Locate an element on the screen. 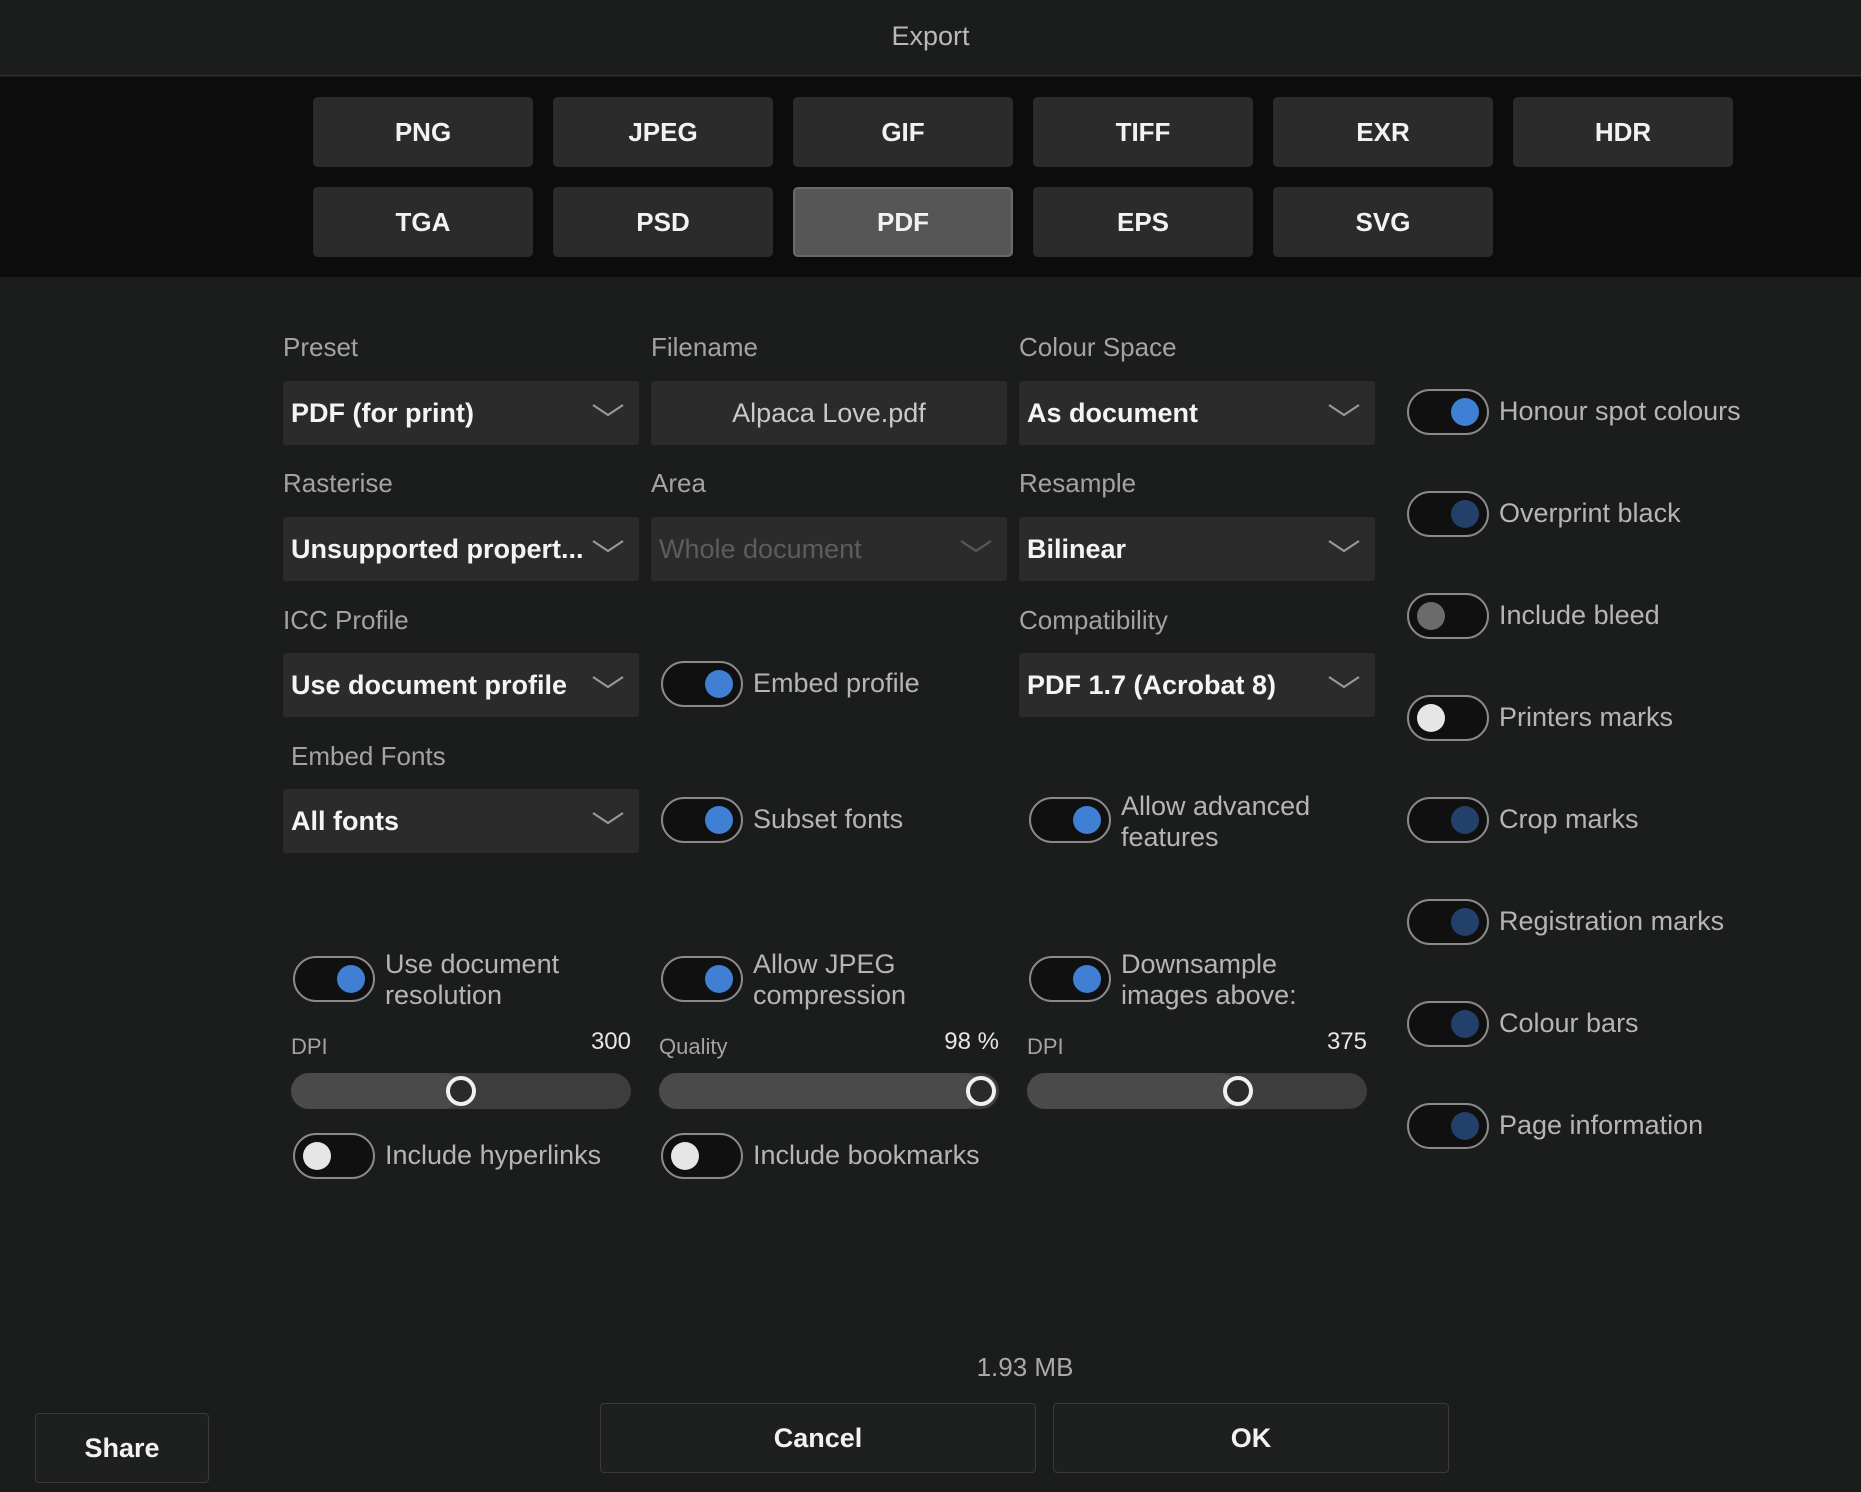 The image size is (1861, 1492). dpi-slider is located at coordinates (461, 1091).